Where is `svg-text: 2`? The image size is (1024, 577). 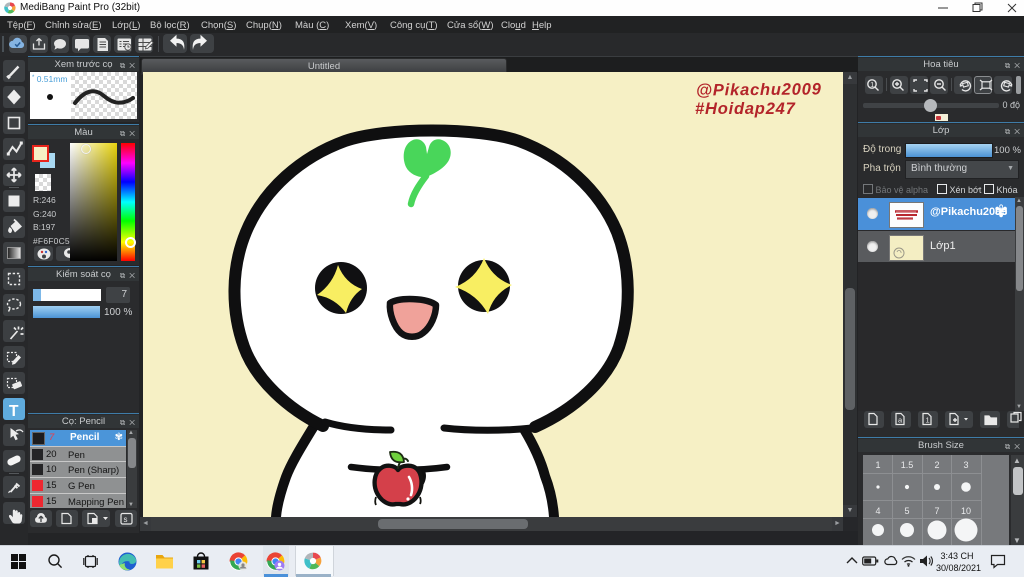 svg-text: 2 is located at coordinates (936, 465).